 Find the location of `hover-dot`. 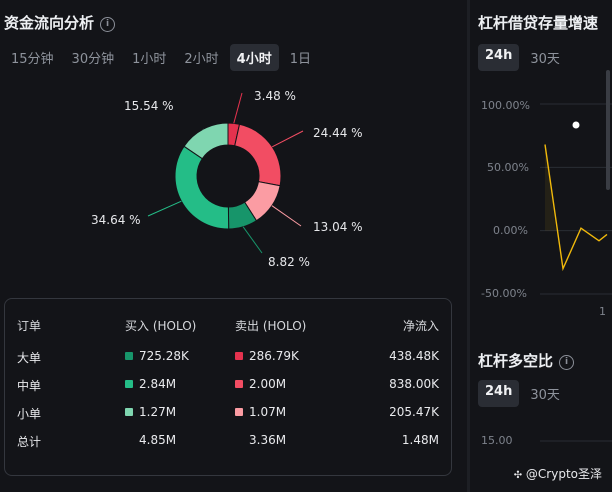

hover-dot is located at coordinates (576, 125).